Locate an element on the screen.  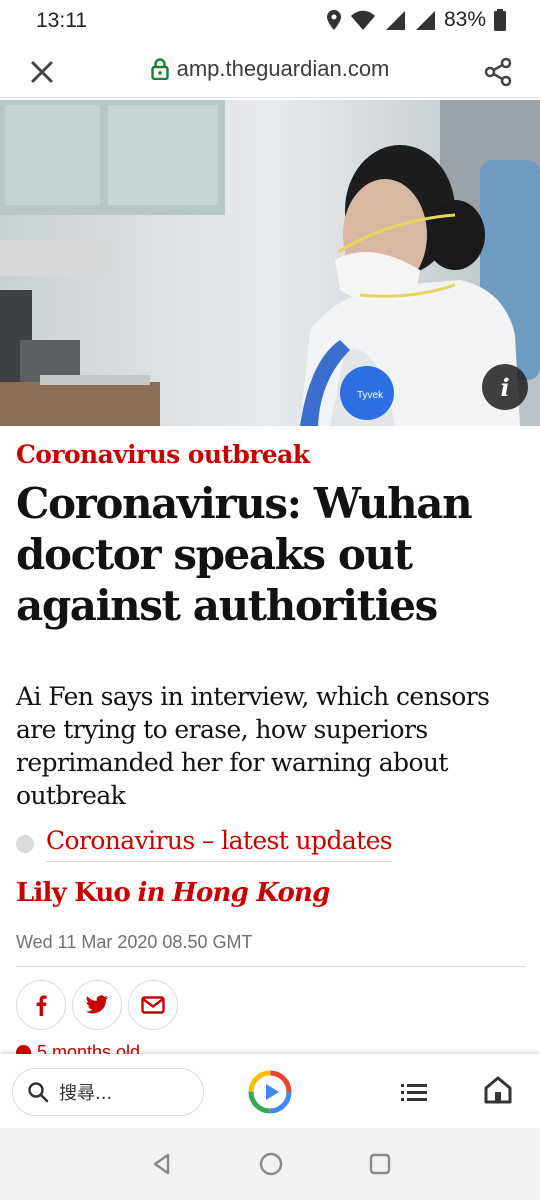
signal-icon is located at coordinates (395, 20).